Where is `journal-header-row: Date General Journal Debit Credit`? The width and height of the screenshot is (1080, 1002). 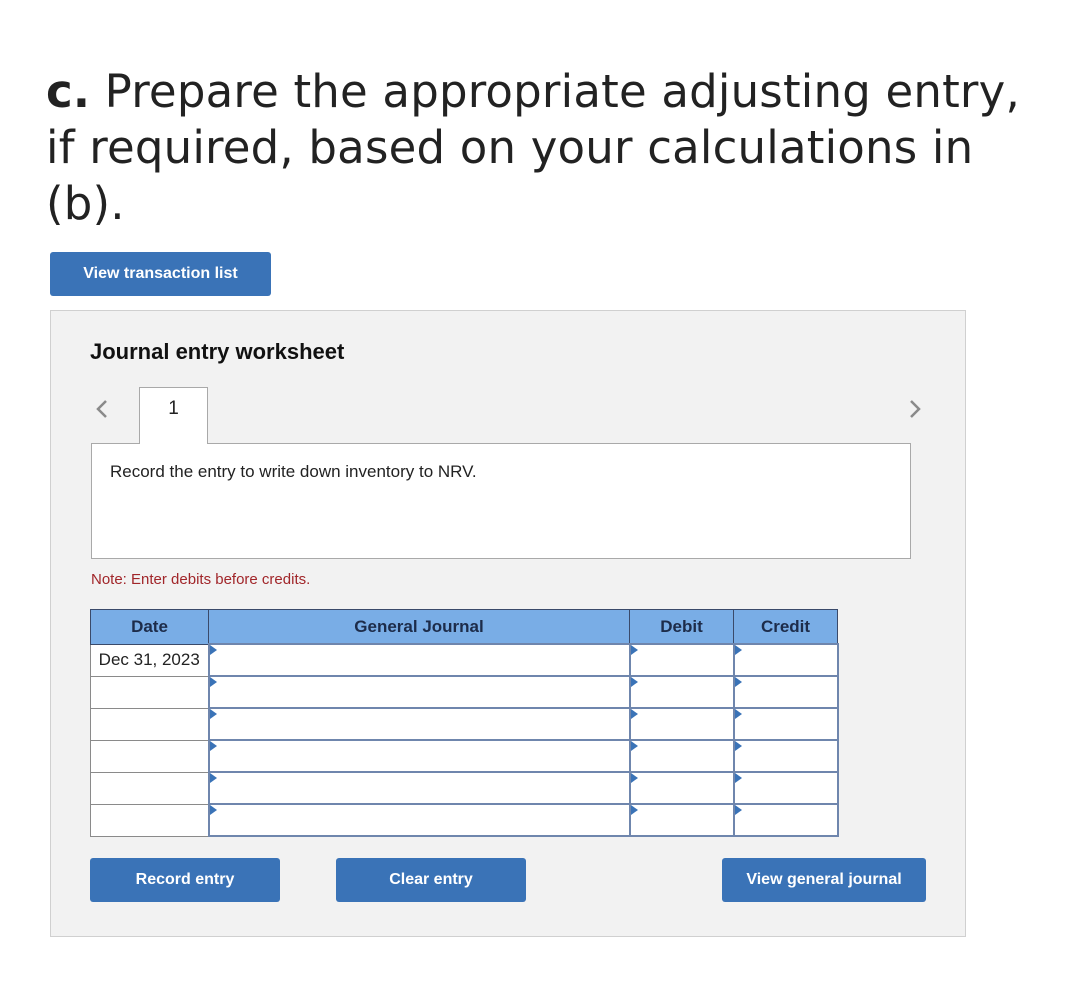
journal-header-row: Date General Journal Debit Credit is located at coordinates (464, 627).